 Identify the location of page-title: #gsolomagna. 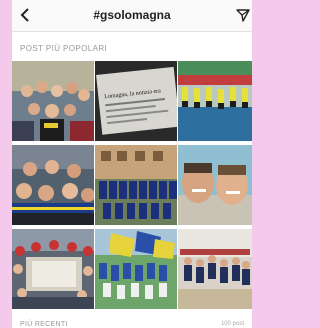
(132, 15).